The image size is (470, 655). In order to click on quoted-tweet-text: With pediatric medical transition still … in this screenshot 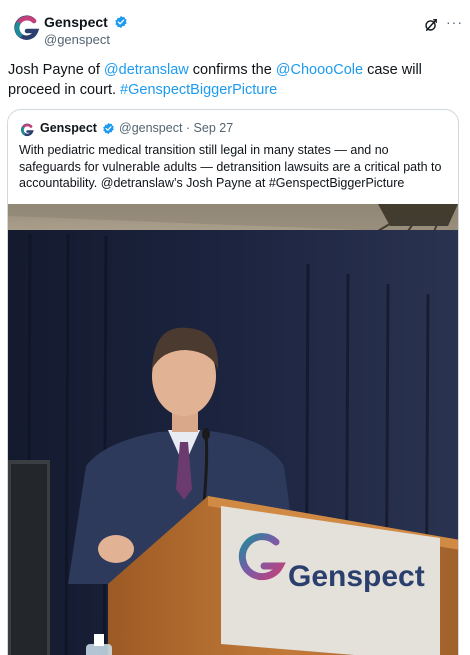, I will do `click(230, 166)`.